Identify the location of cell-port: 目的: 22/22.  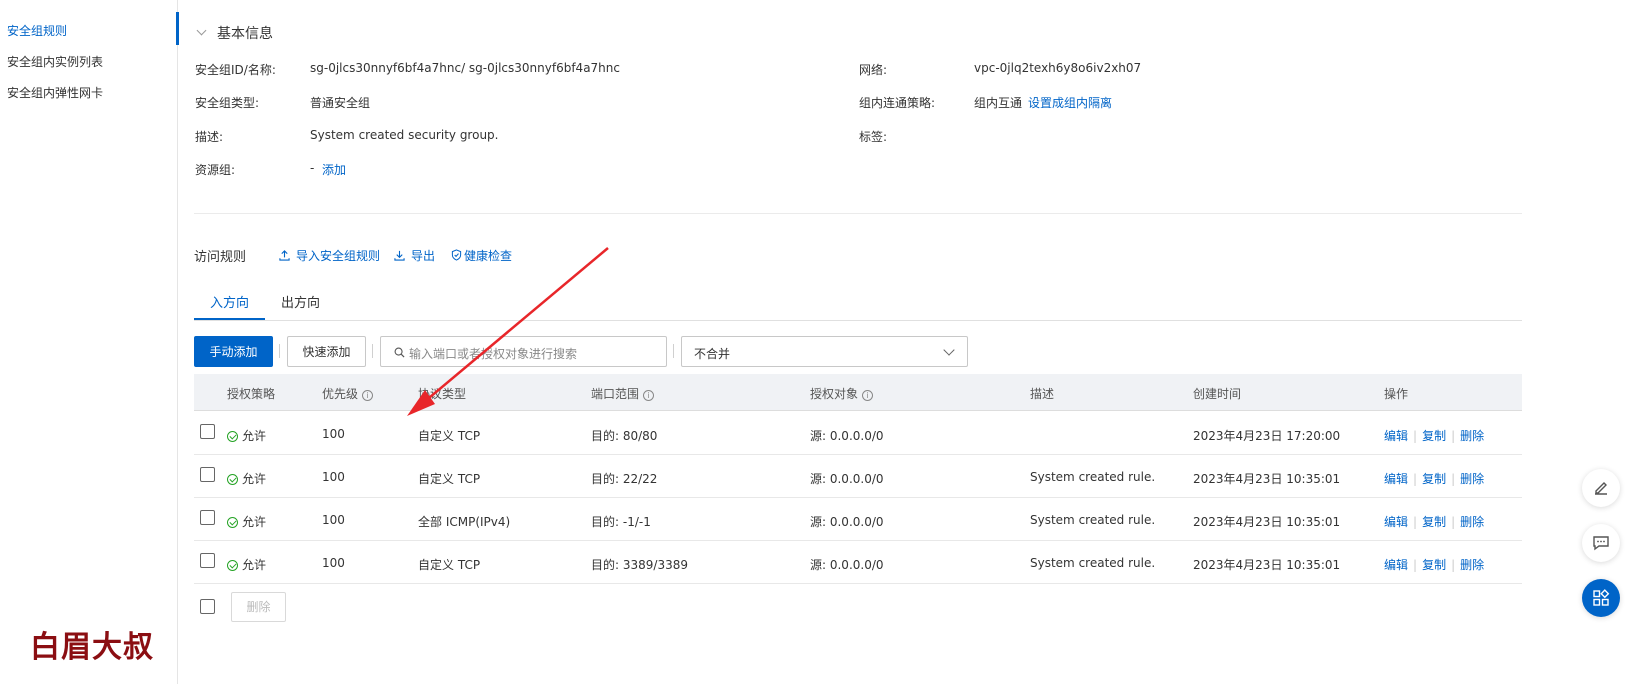
(624, 479).